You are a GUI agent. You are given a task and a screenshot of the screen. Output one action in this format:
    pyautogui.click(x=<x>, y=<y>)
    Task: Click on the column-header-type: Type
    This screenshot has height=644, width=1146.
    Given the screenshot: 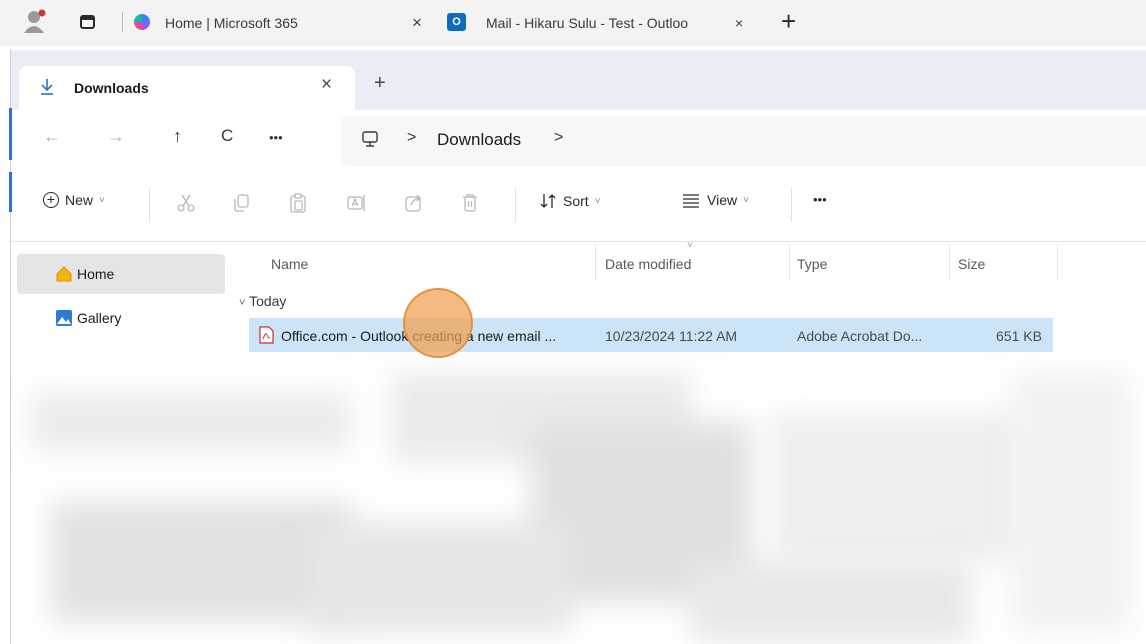 What is the action you would take?
    pyautogui.click(x=812, y=264)
    